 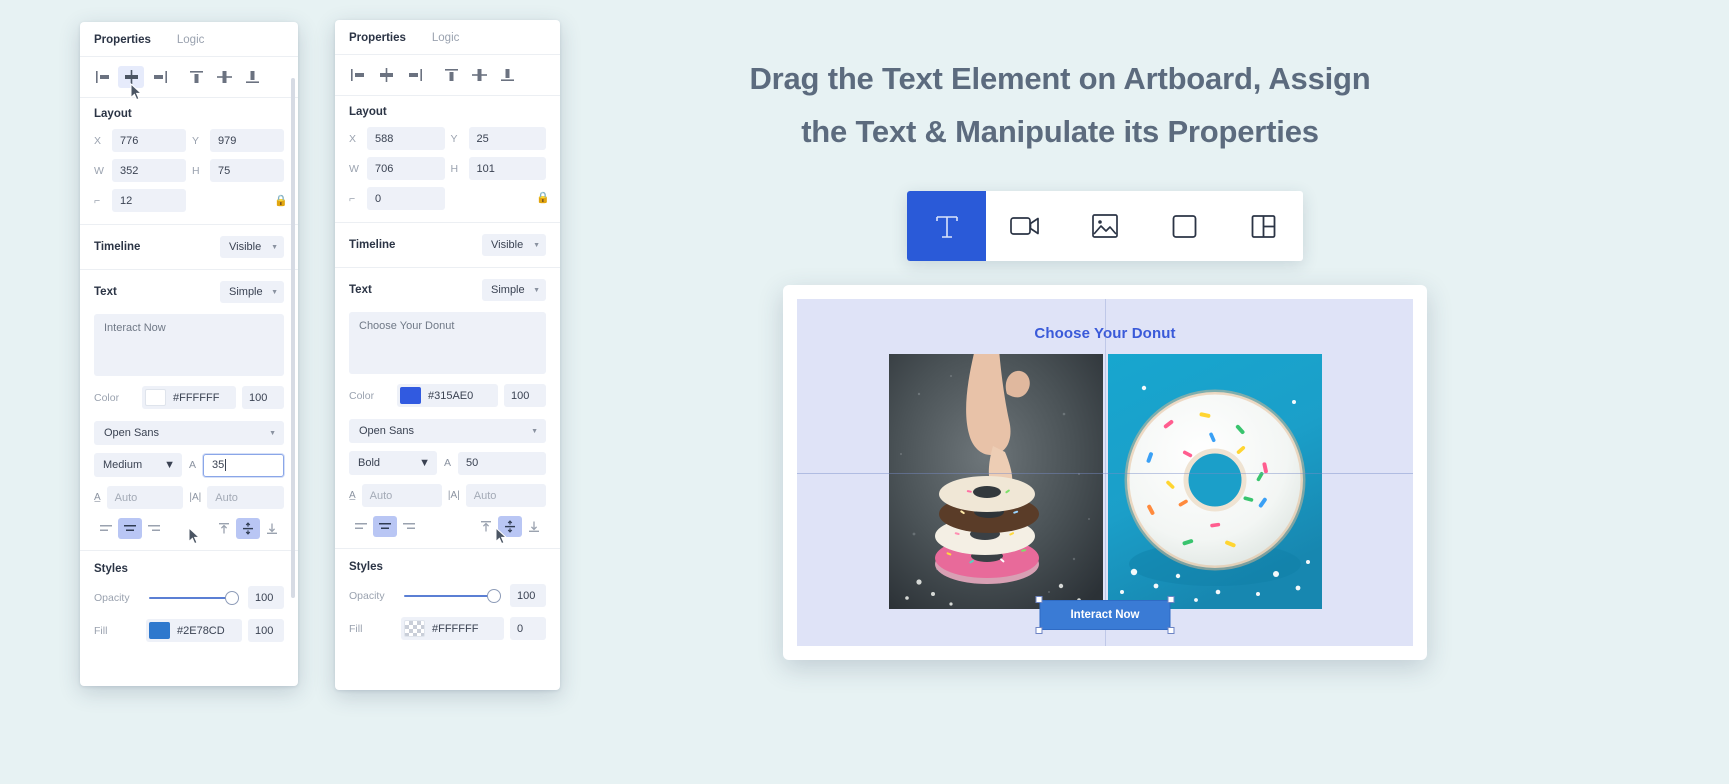 What do you see at coordinates (149, 200) in the screenshot?
I see `corner-radius-input: 12` at bounding box center [149, 200].